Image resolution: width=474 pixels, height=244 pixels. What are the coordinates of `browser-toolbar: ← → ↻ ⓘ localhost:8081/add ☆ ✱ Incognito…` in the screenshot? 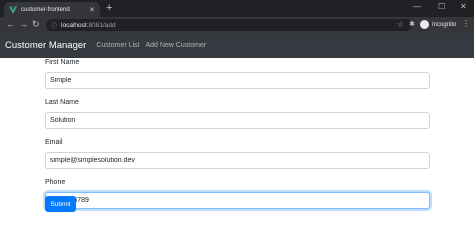 It's located at (237, 25).